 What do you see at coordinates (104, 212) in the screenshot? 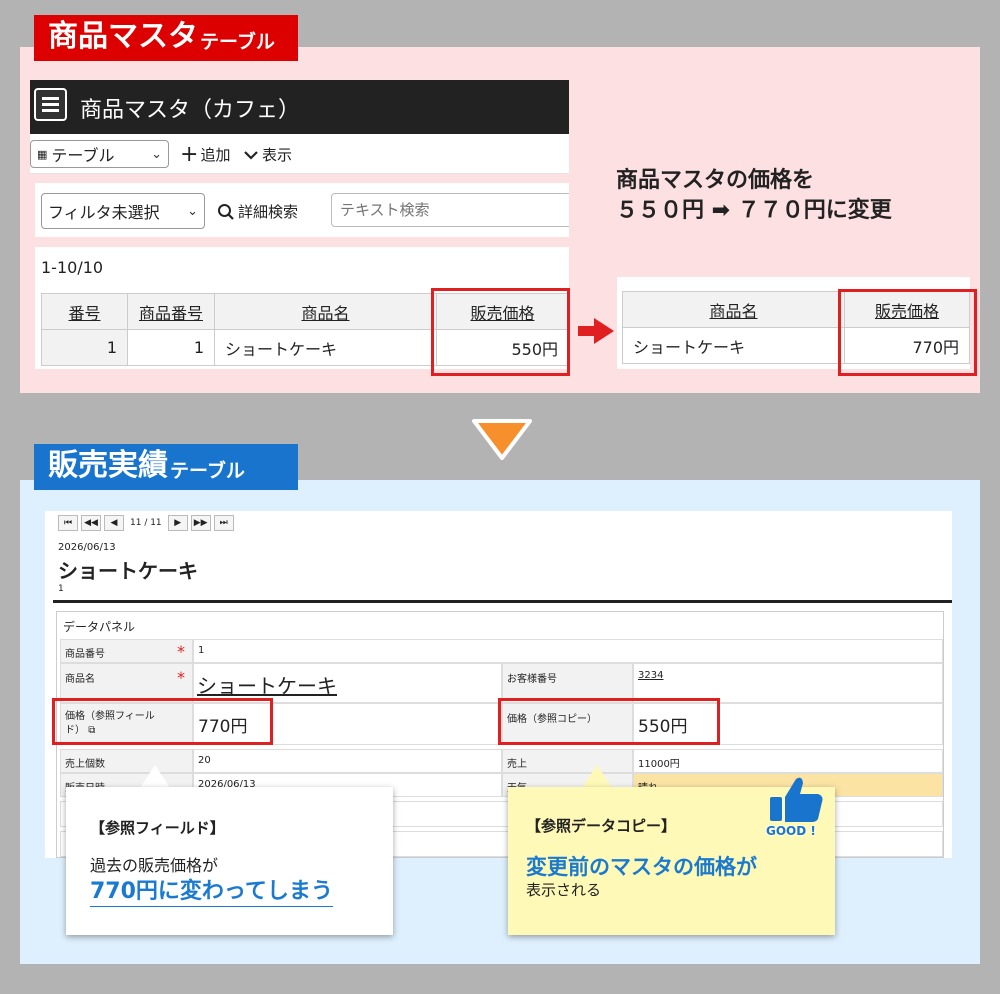
I see `filter-select-value: フィルタ未選択` at bounding box center [104, 212].